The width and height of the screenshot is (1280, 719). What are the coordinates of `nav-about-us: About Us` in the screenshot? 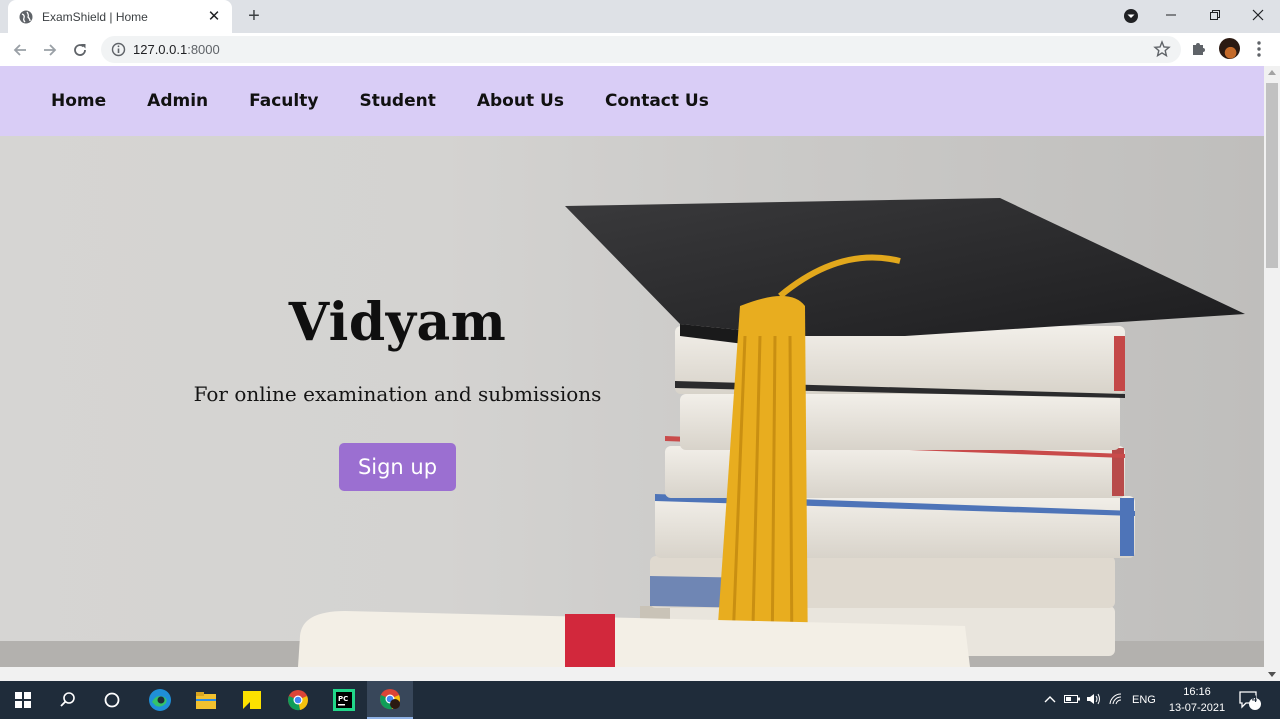 It's located at (520, 101).